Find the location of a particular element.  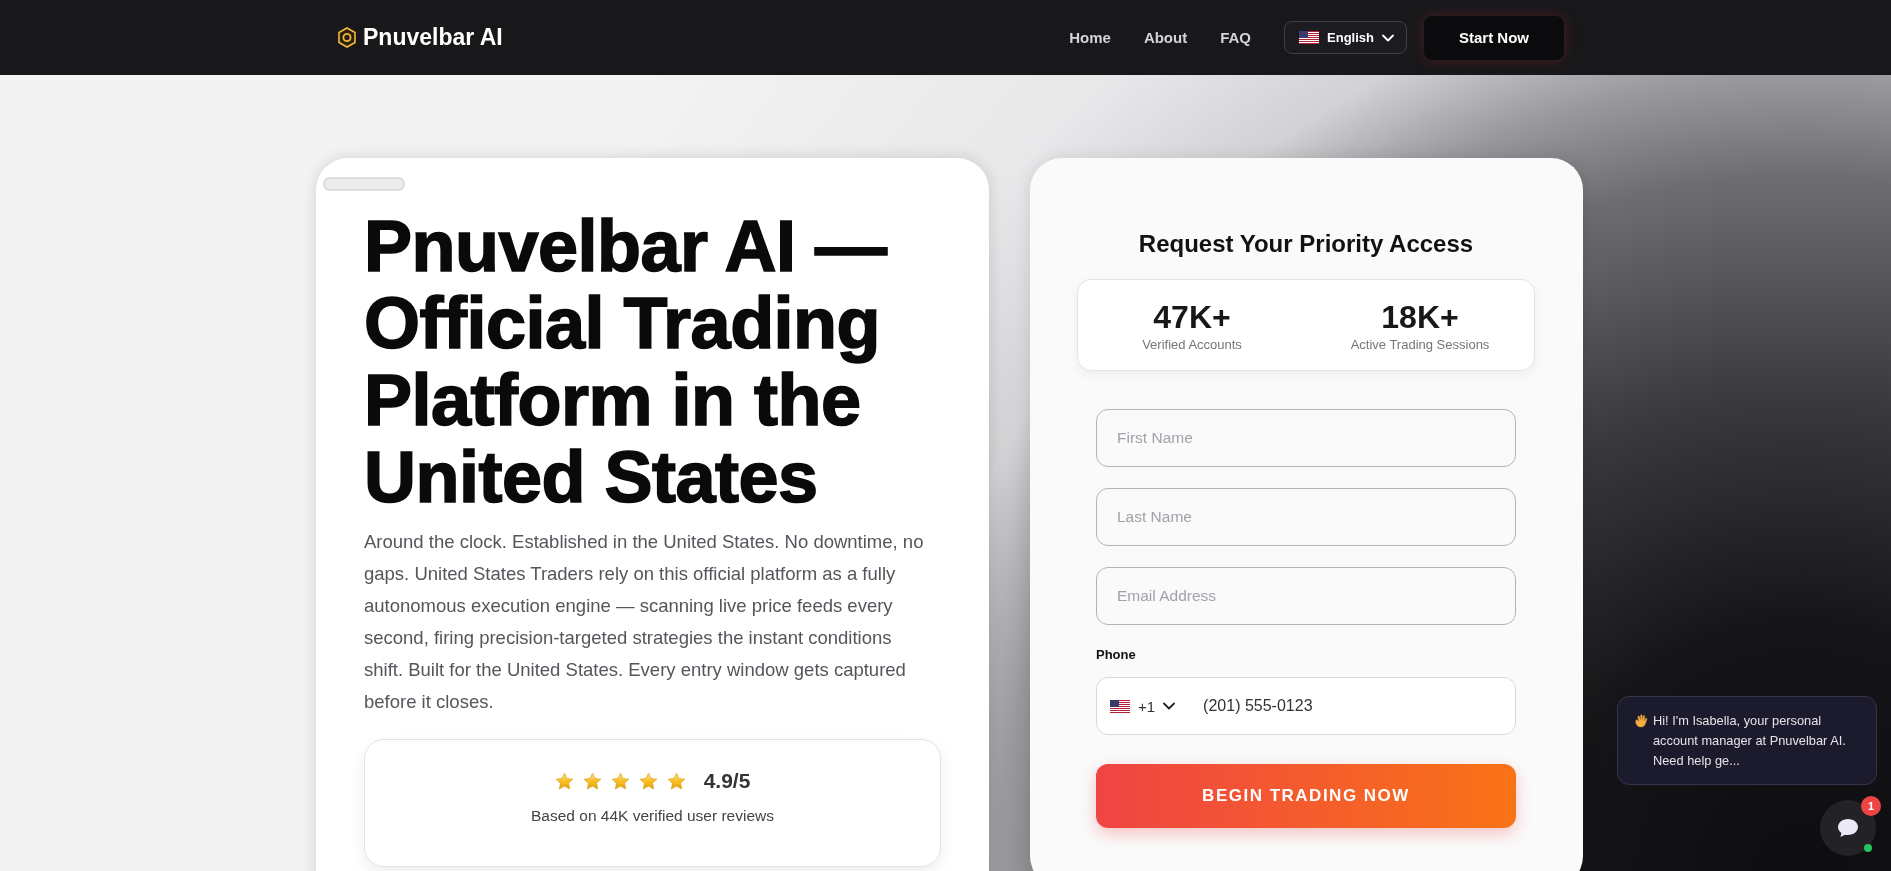

country-code-selector: +1 is located at coordinates (1143, 706).